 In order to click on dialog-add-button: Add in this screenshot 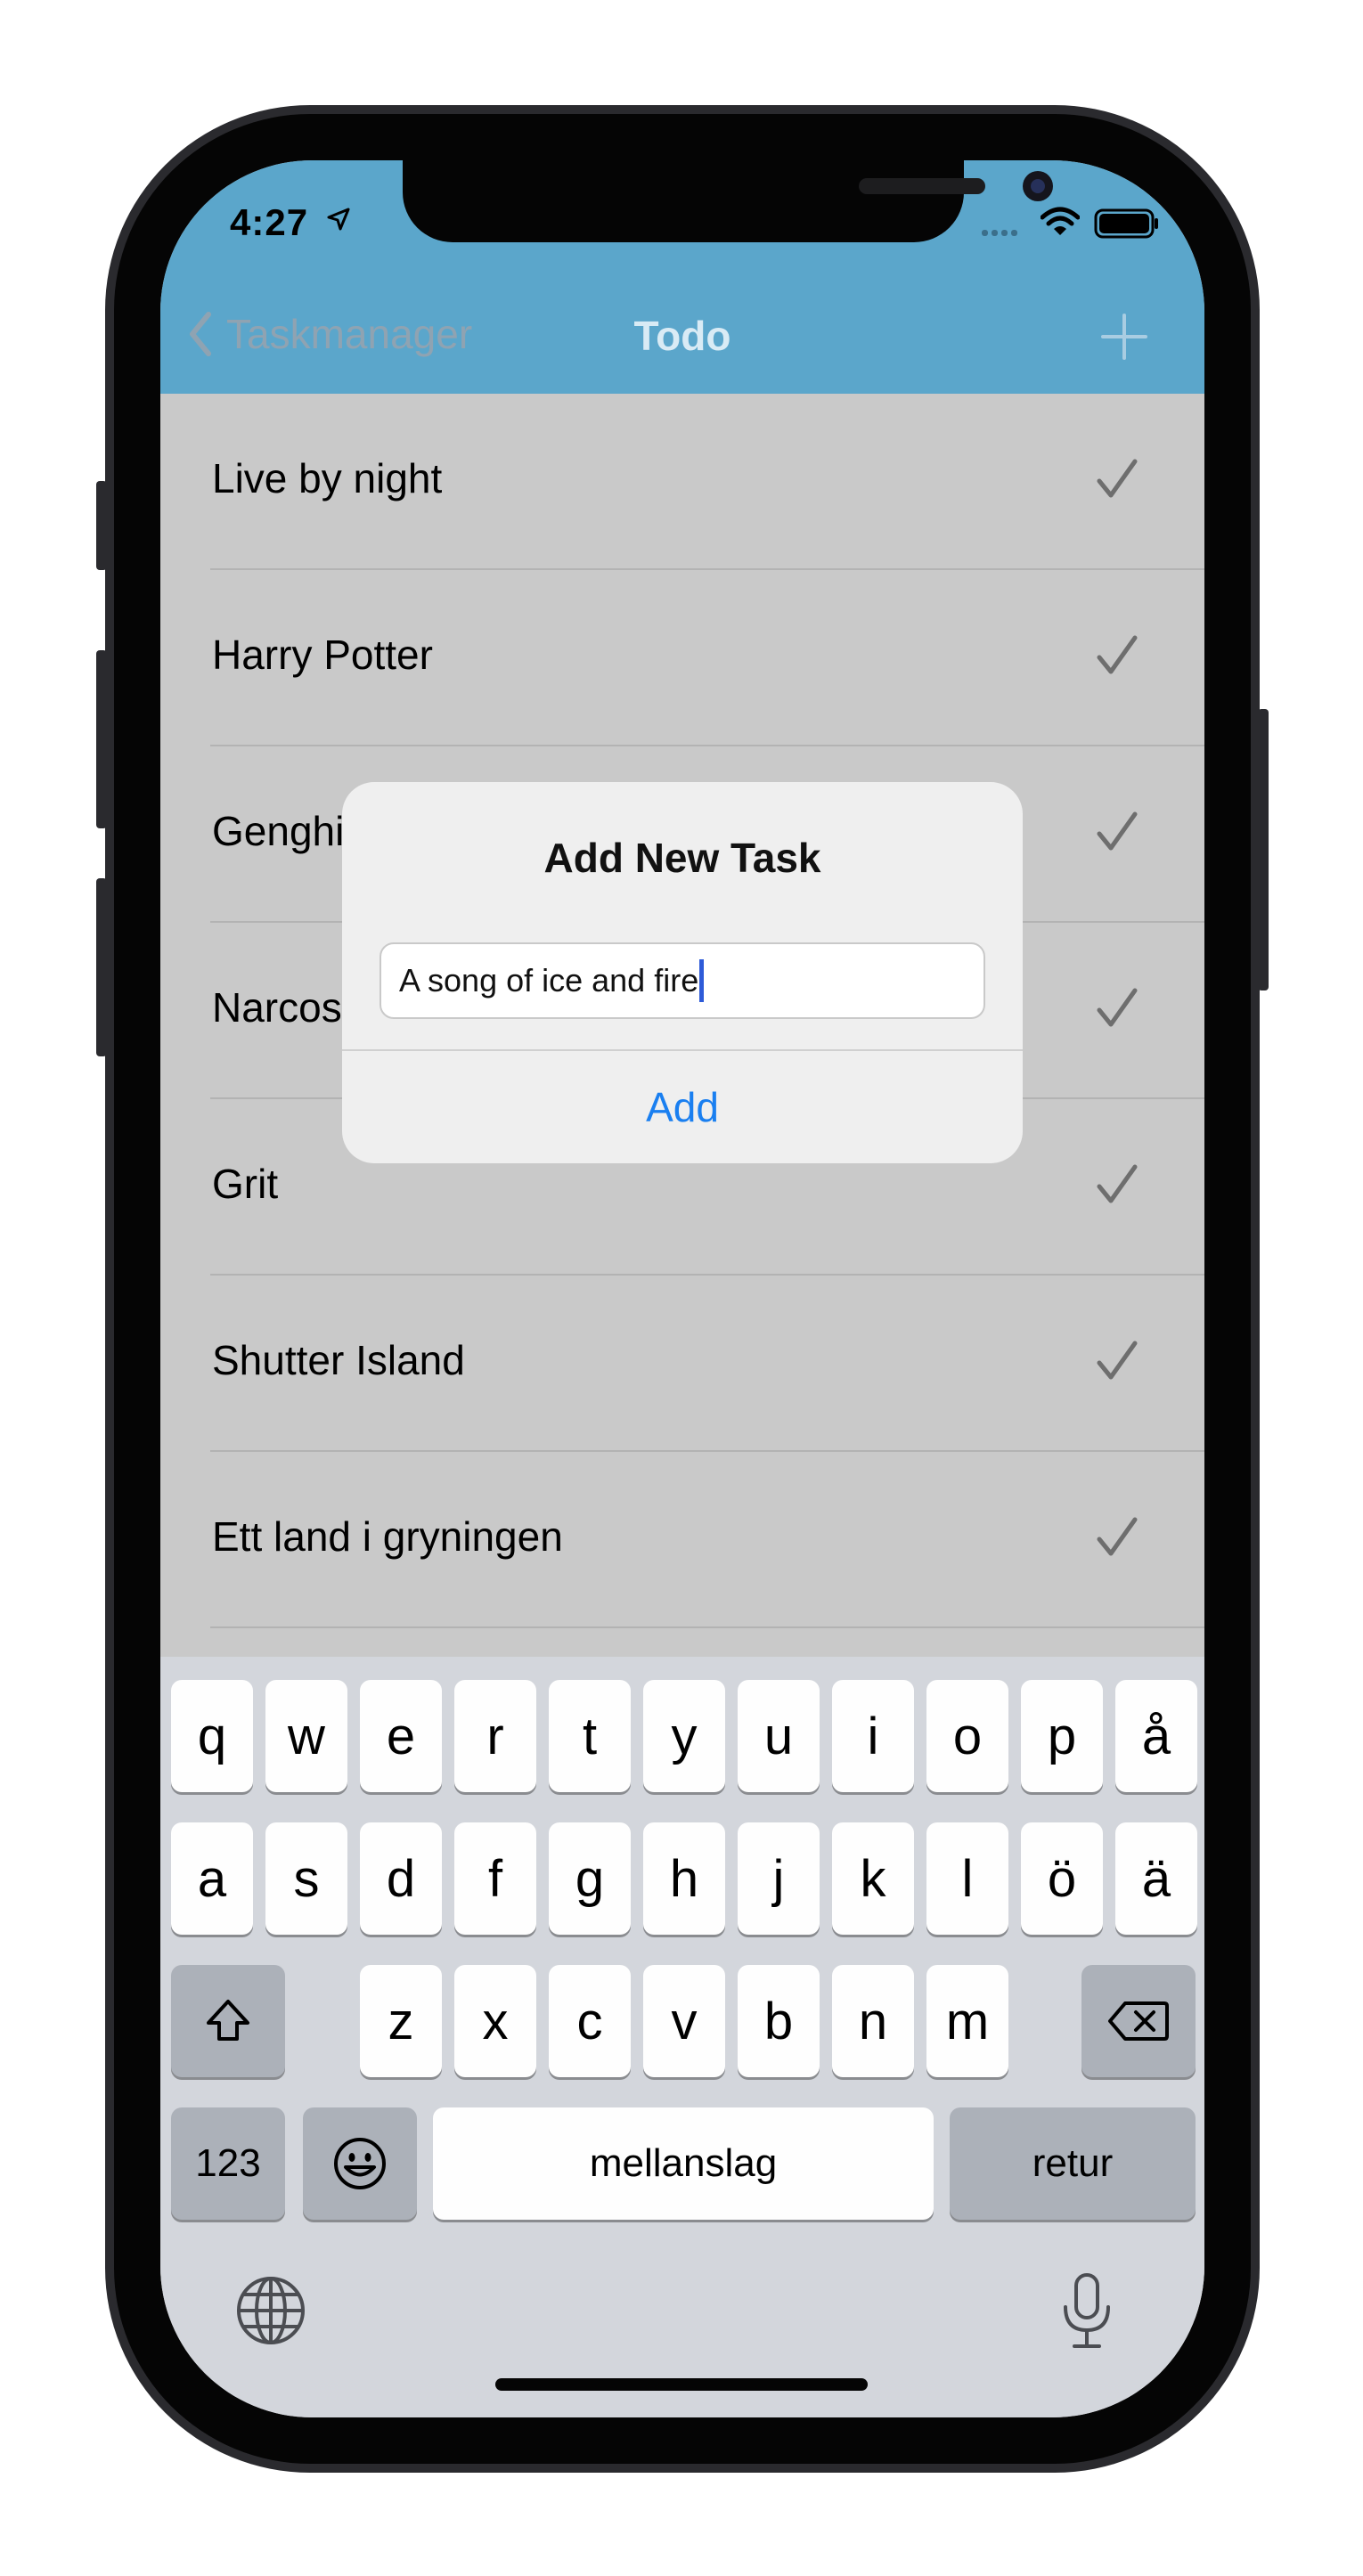, I will do `click(682, 1107)`.